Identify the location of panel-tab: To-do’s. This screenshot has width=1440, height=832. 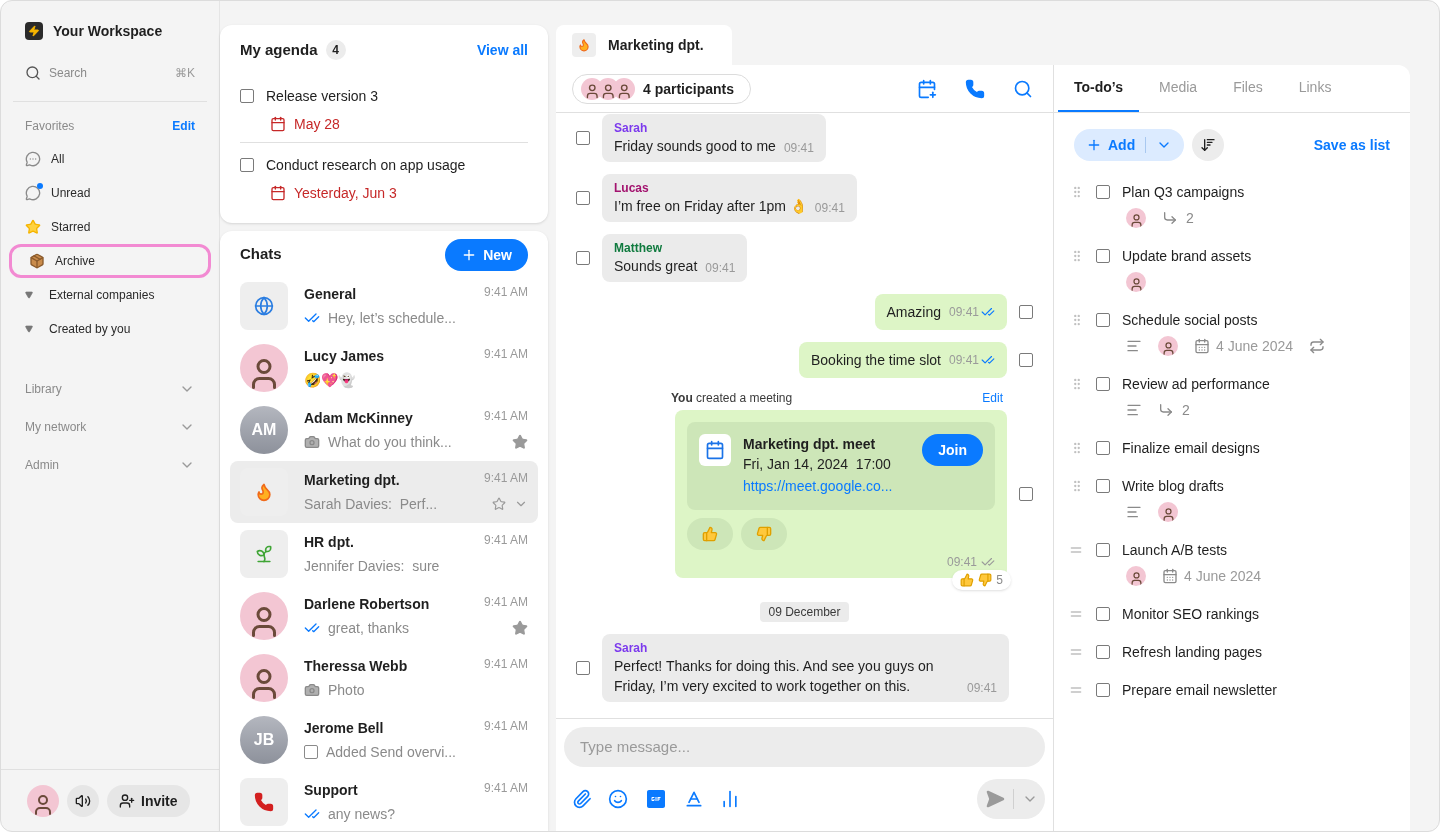
(1098, 88).